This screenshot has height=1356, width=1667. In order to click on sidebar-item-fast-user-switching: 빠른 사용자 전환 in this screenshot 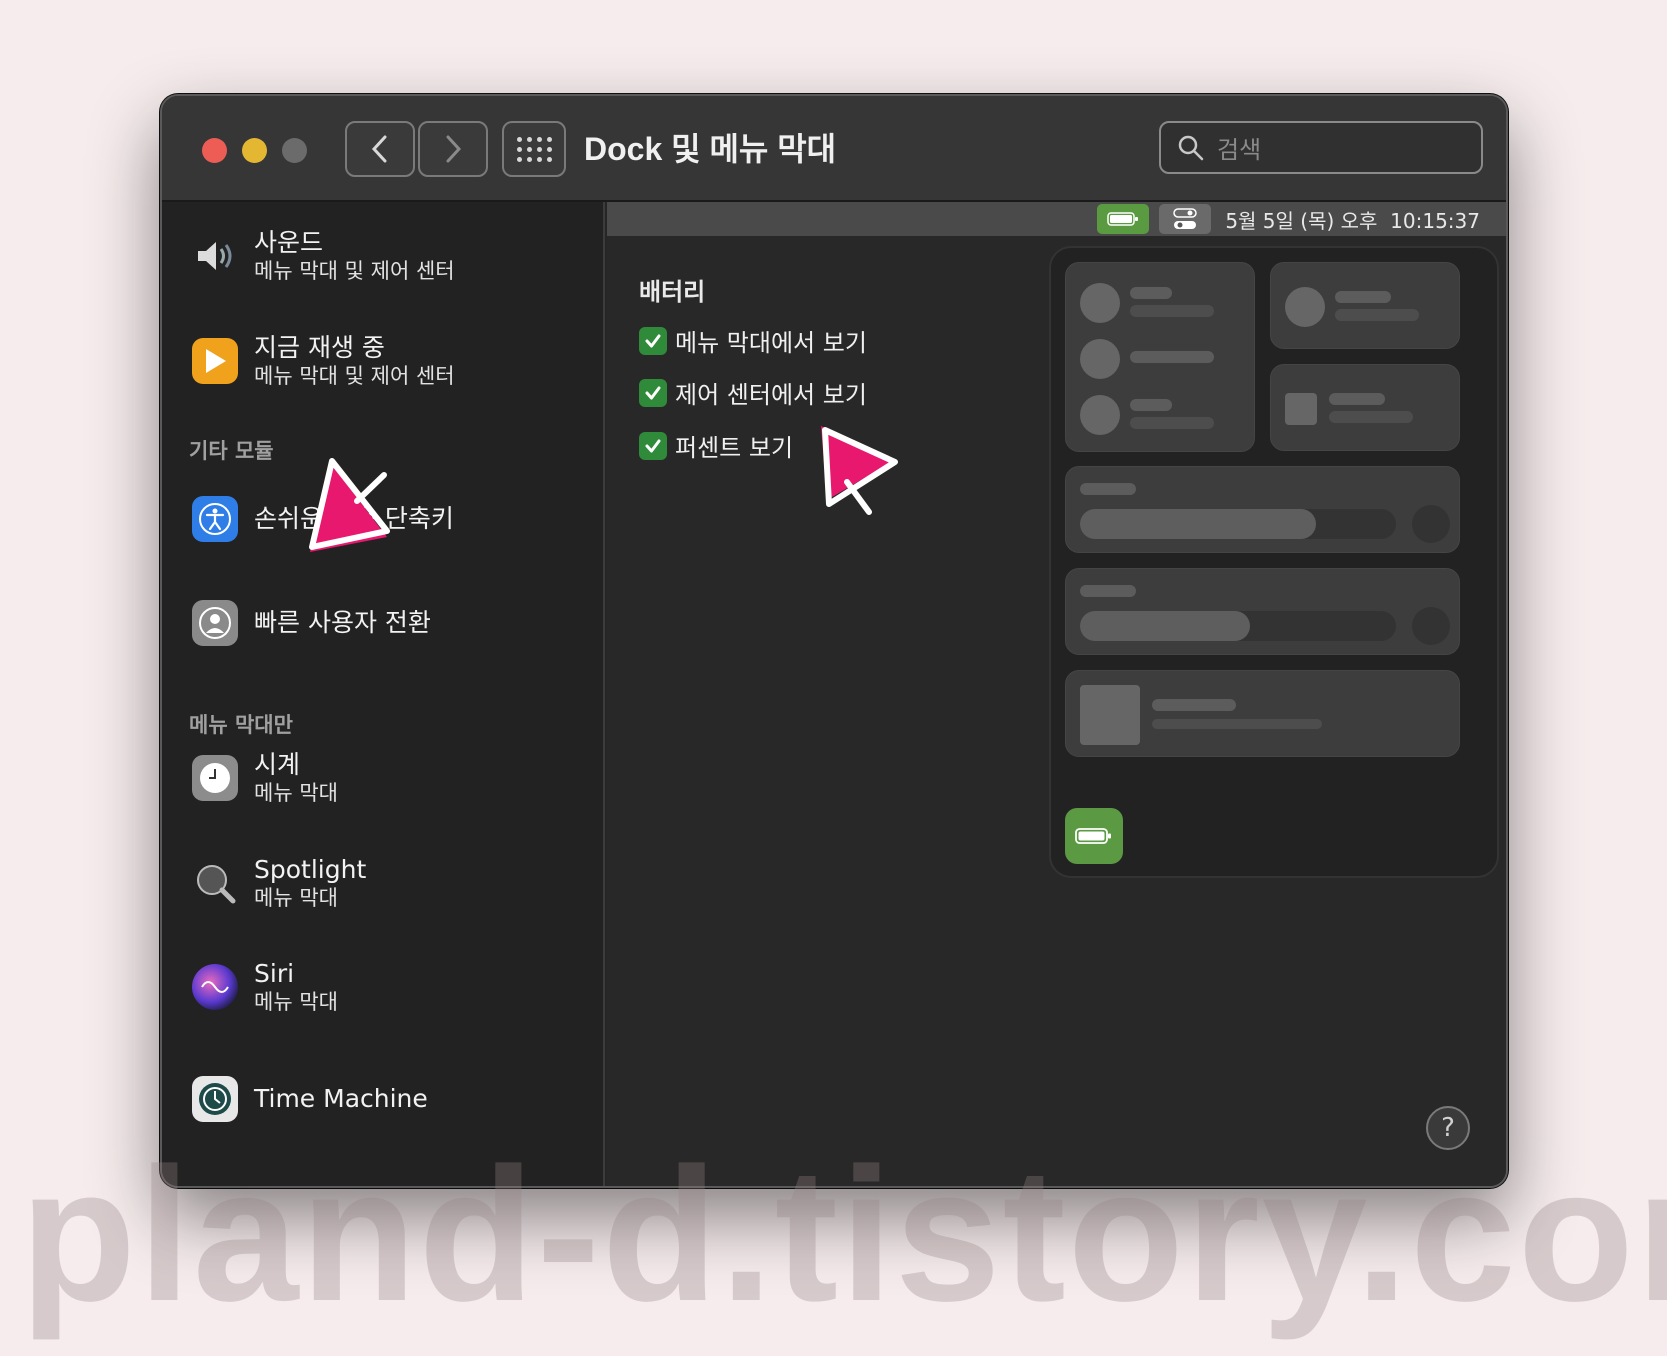, I will do `click(311, 623)`.